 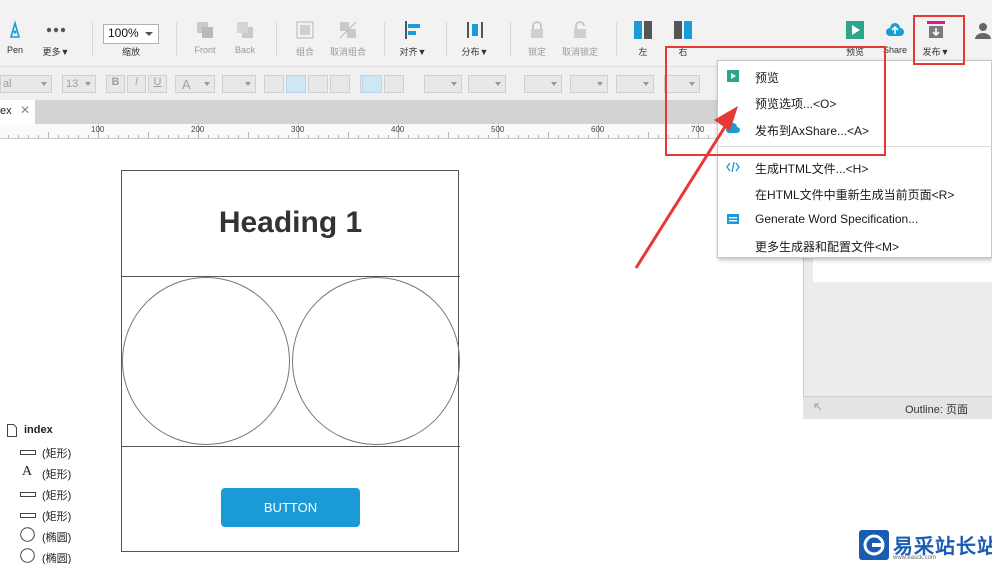 What do you see at coordinates (598, 129) in the screenshot?
I see `ruler-label: 600` at bounding box center [598, 129].